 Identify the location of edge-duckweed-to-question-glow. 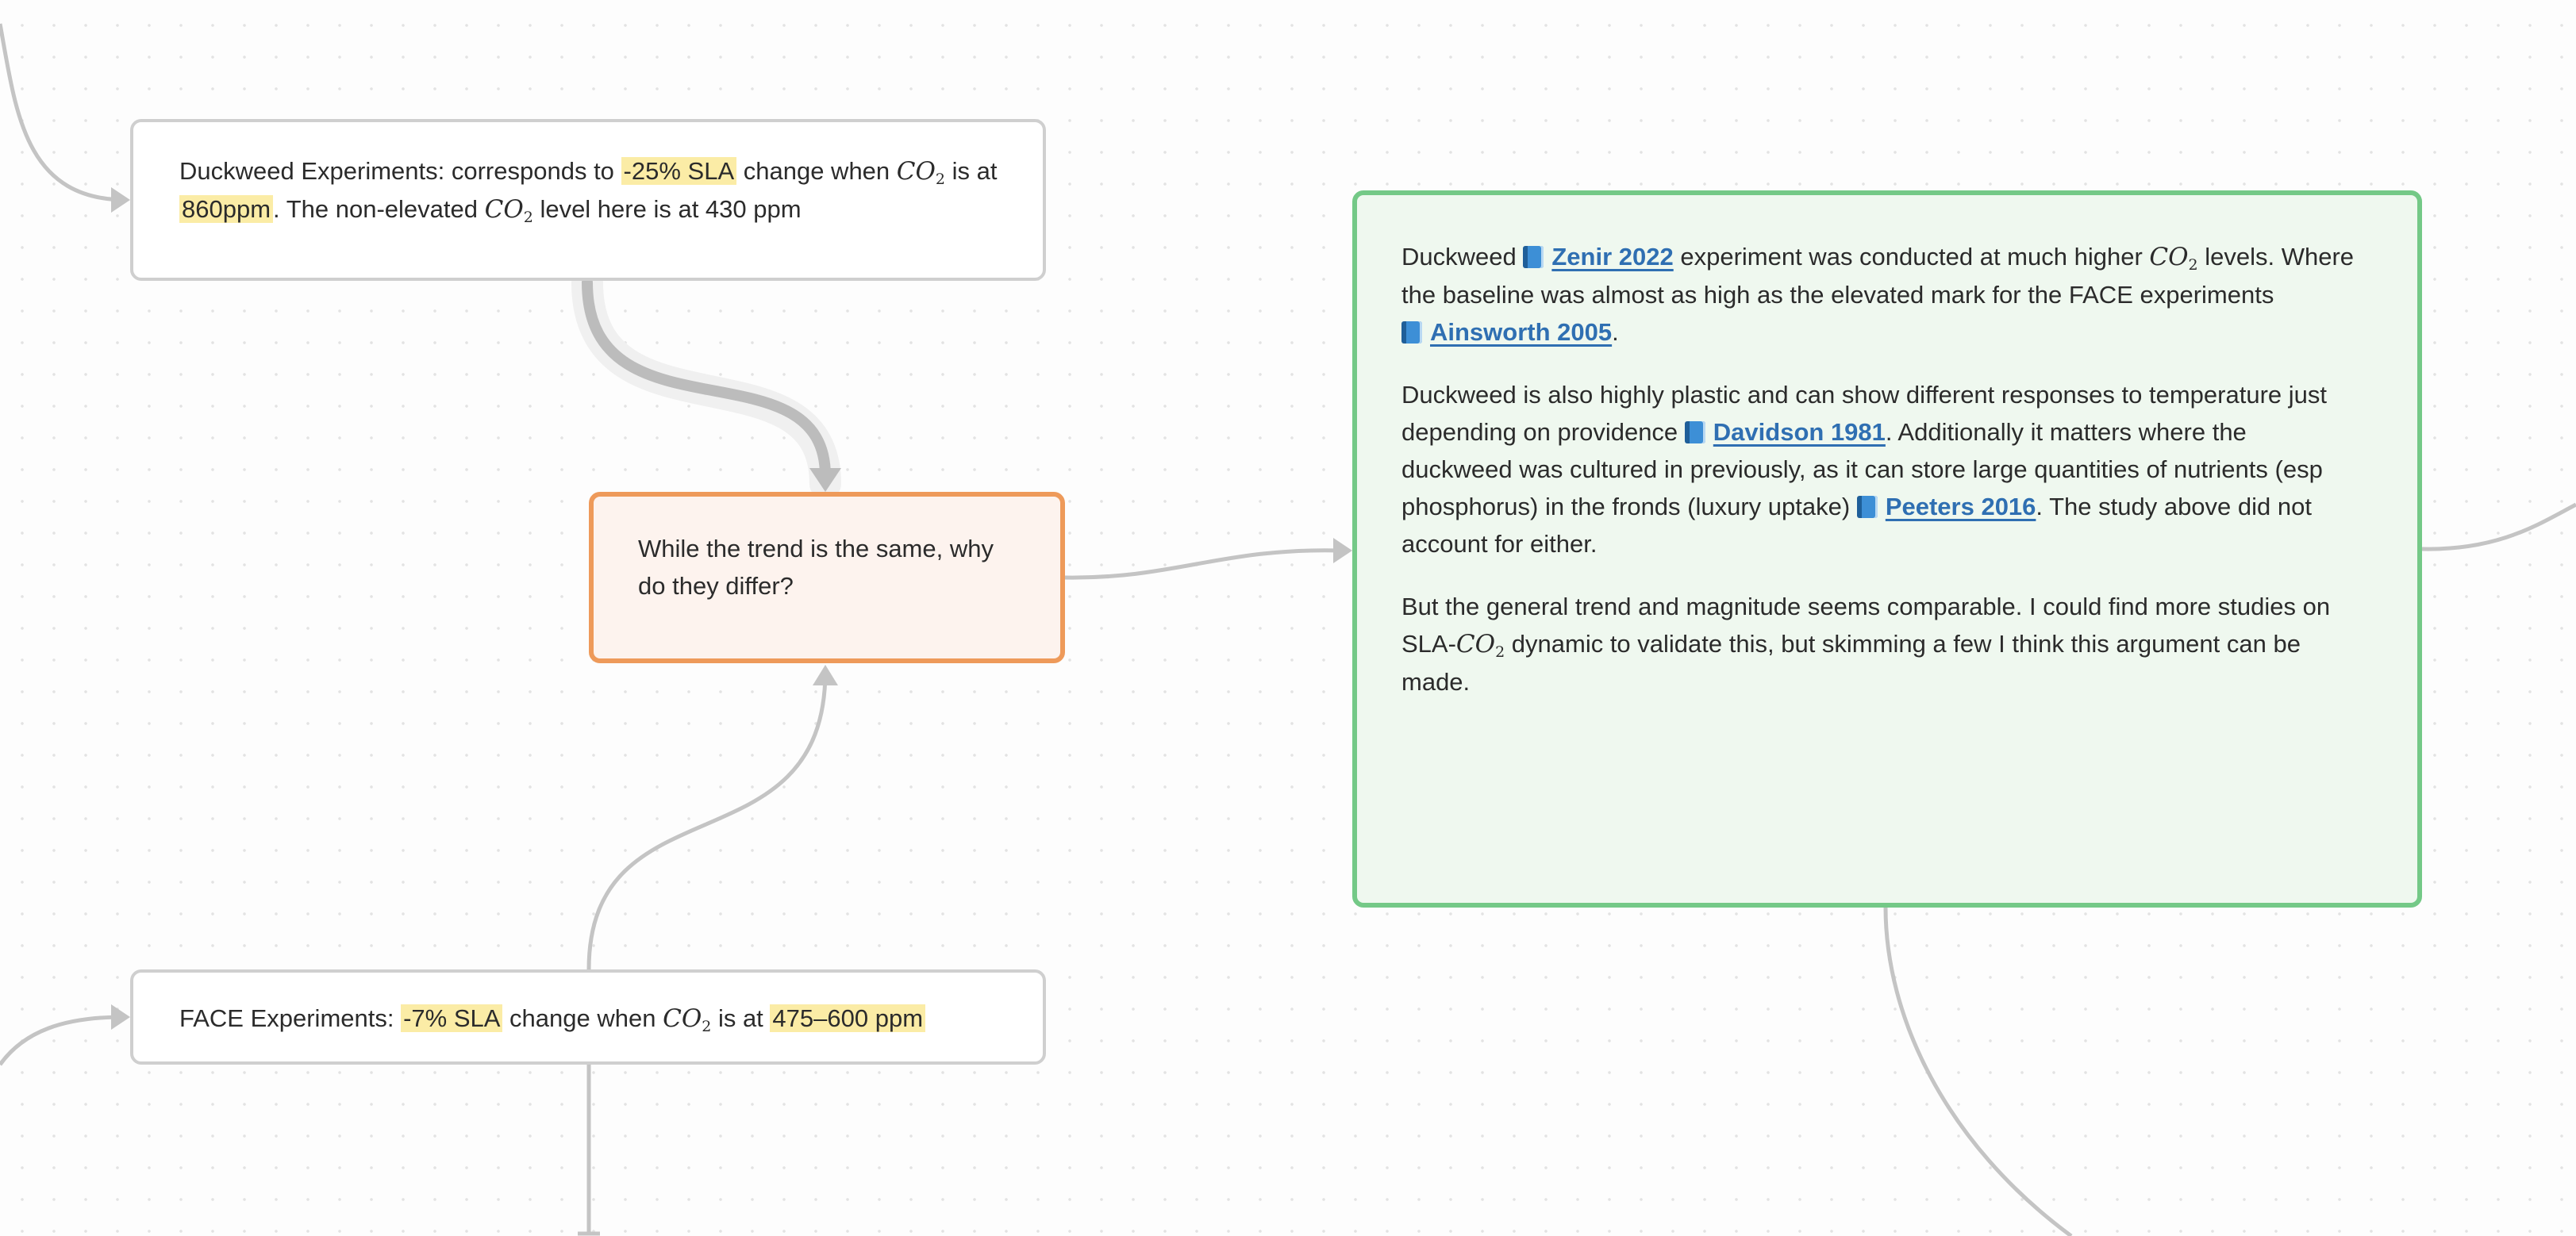
(706, 383).